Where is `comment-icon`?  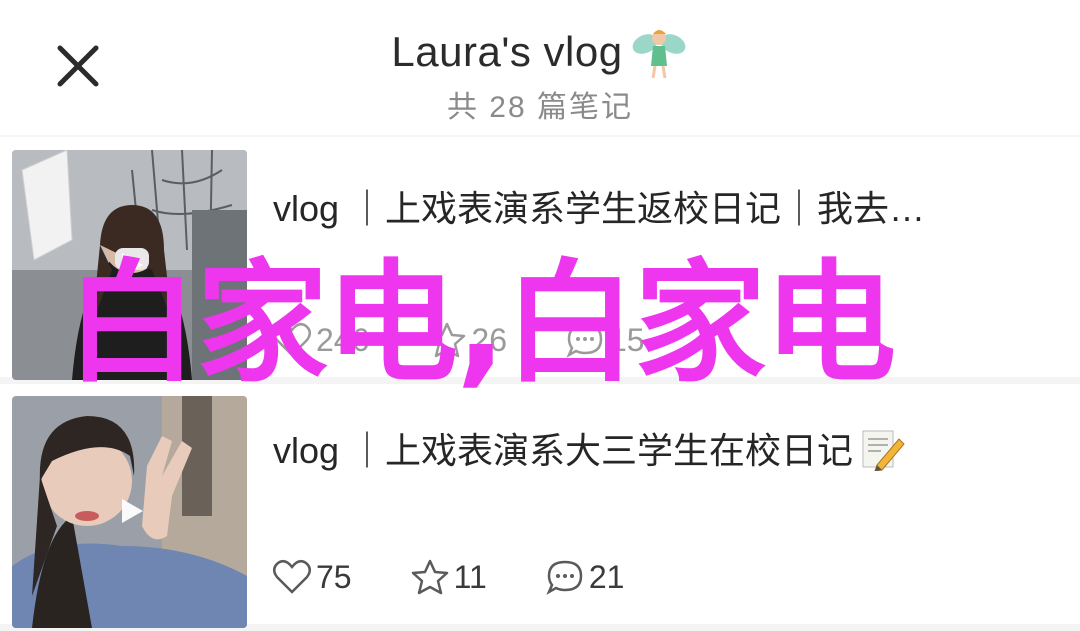
comment-icon is located at coordinates (564, 577).